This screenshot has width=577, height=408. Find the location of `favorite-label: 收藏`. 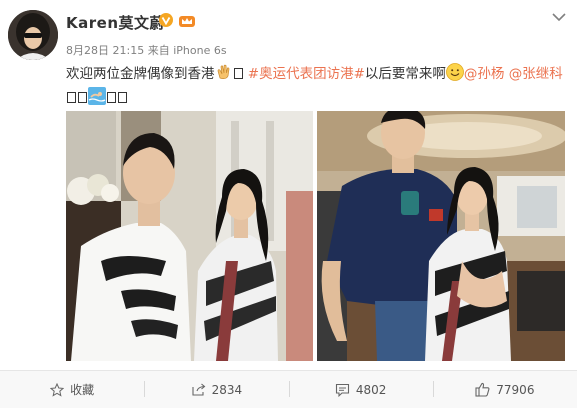

favorite-label: 收藏 is located at coordinates (82, 390).